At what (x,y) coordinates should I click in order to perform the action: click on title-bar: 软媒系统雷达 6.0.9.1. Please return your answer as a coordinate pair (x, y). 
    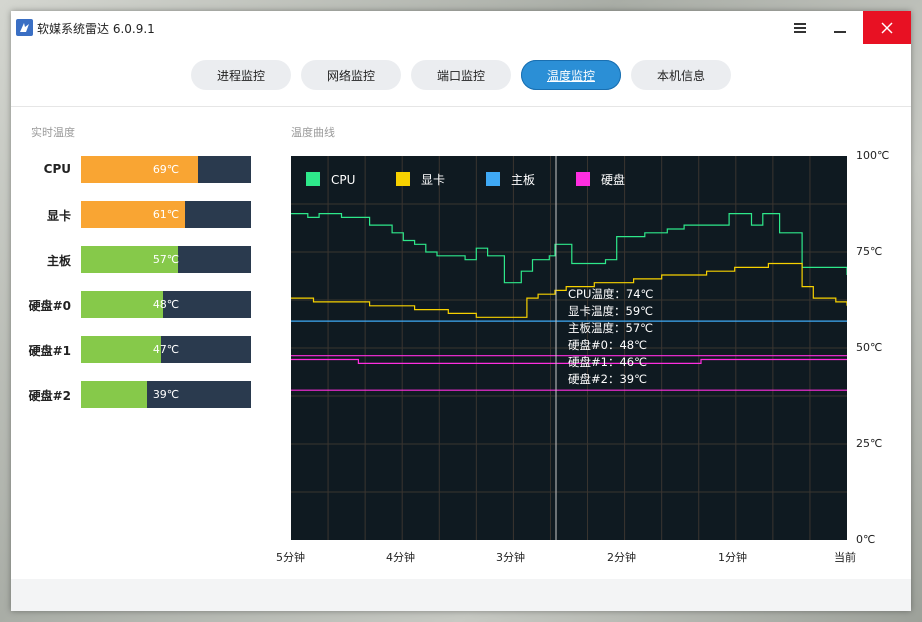
    Looking at the image, I should click on (461, 27).